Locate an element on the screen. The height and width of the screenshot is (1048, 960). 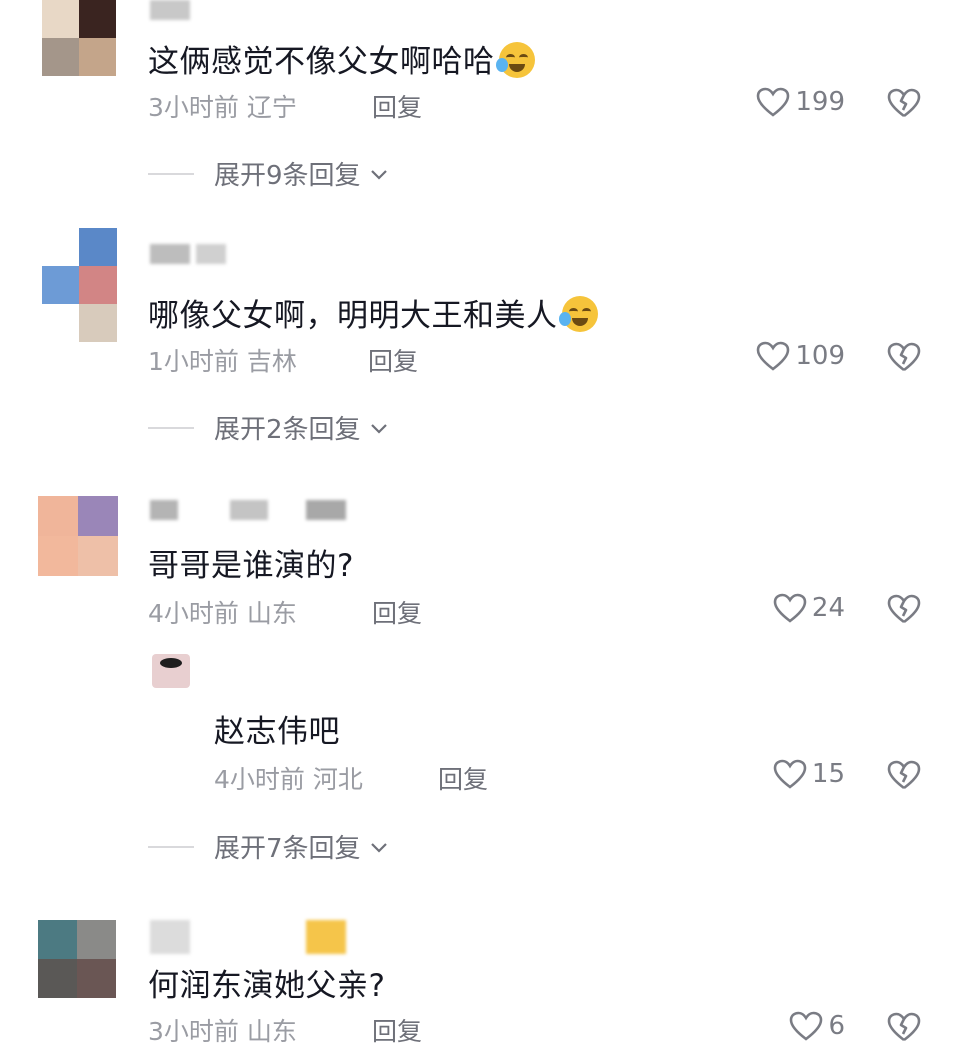
expand-label: 展开7条回复 is located at coordinates (287, 849).